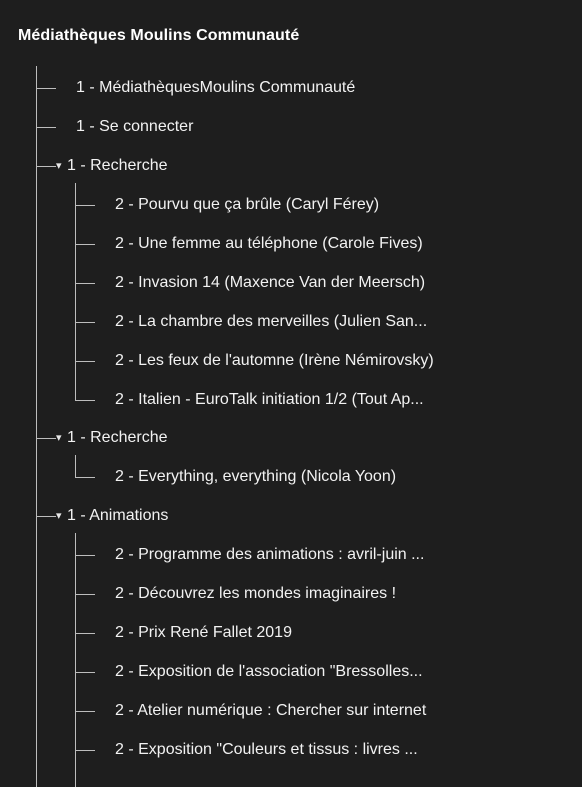 This screenshot has height=787, width=582. I want to click on tree-item-se-connecter: 1 - Se connecter, so click(326, 127).